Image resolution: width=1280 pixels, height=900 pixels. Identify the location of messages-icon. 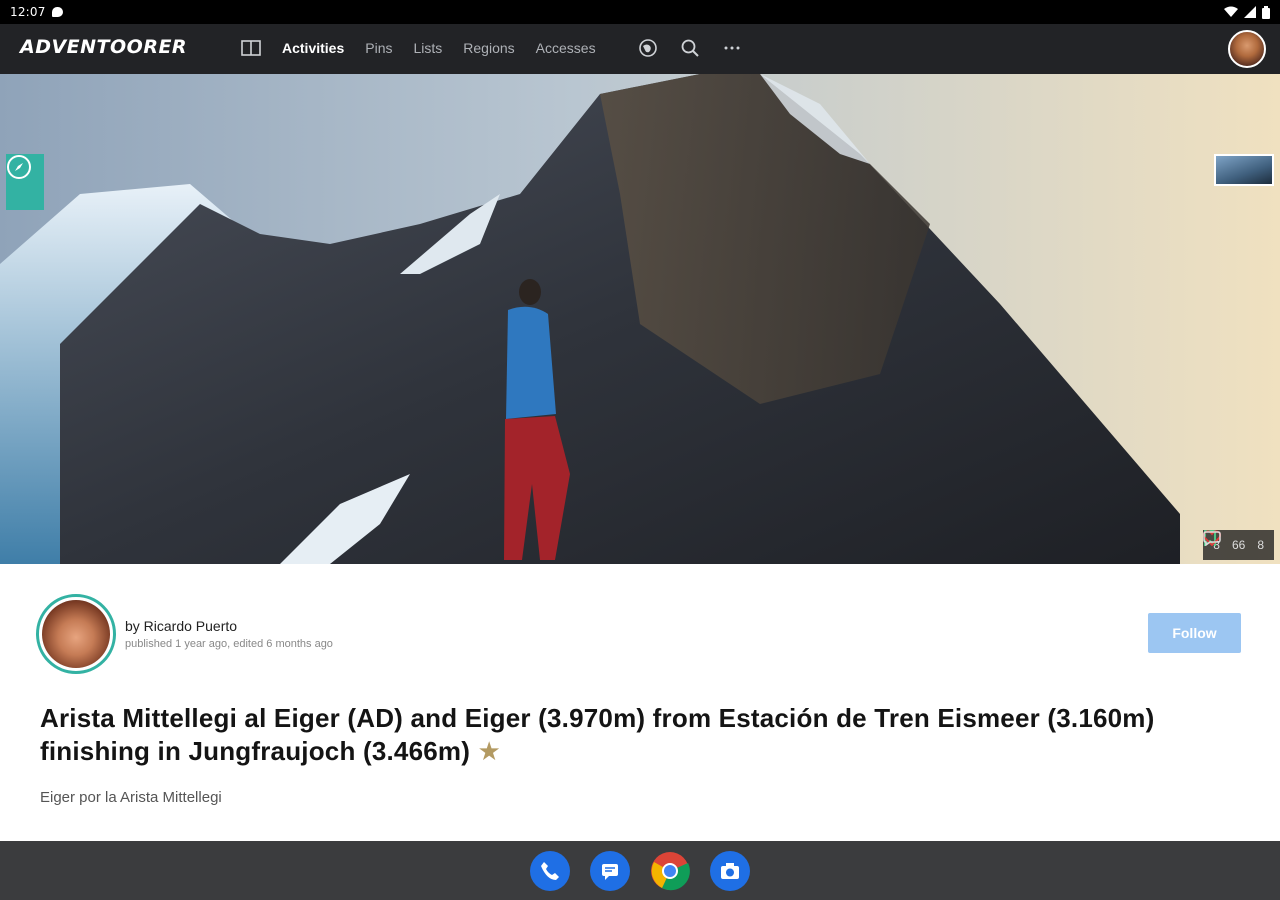
(610, 870).